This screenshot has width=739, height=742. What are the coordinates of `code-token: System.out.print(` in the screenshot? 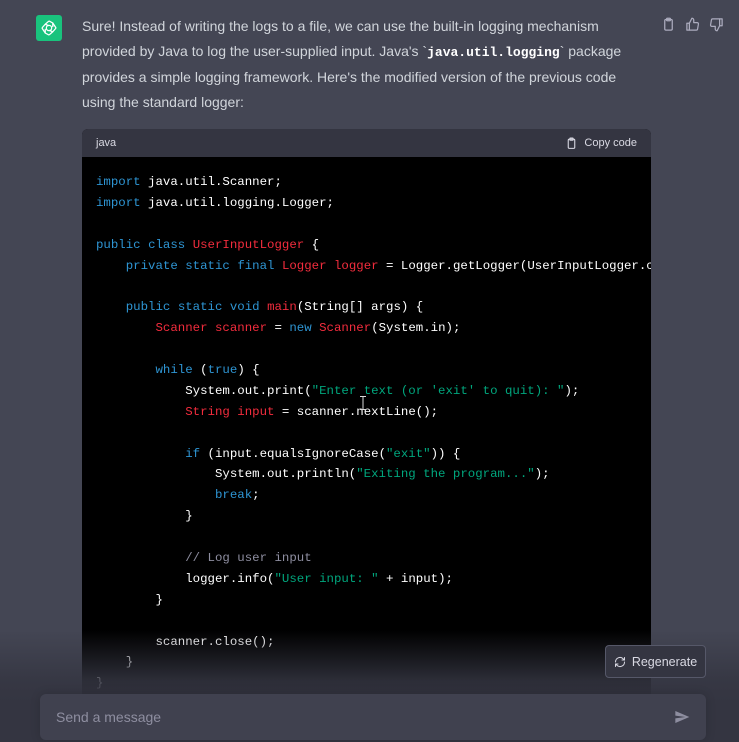 It's located at (204, 390).